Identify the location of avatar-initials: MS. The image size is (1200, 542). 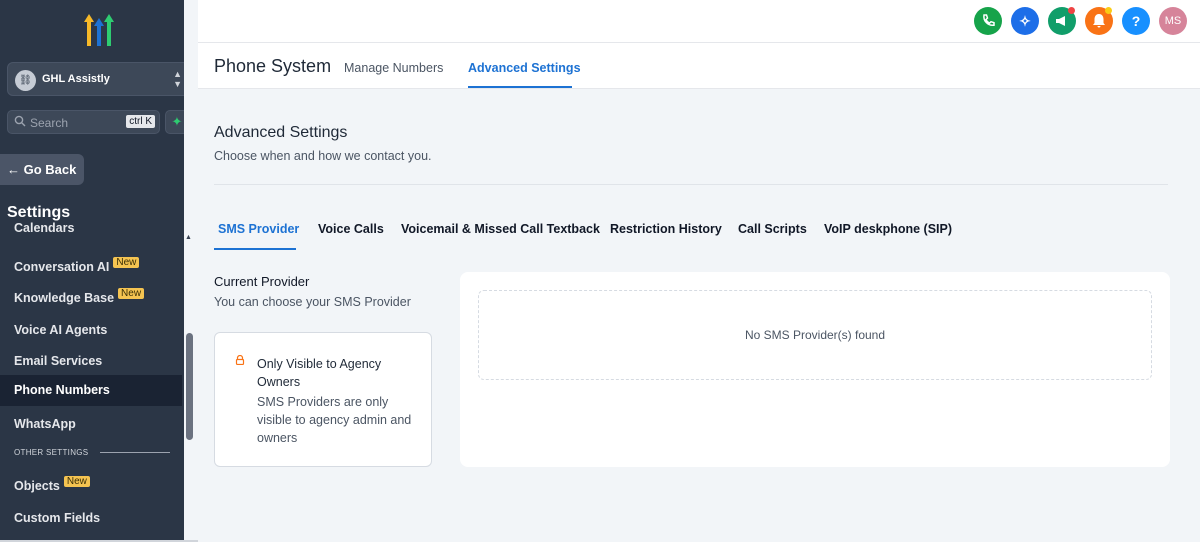
(1173, 21).